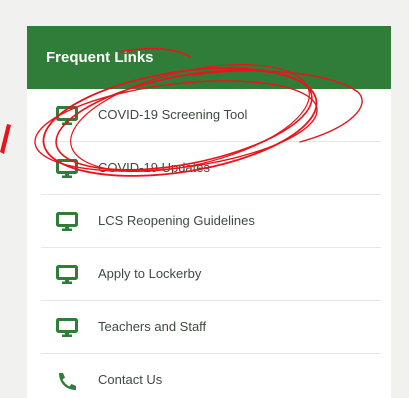 This screenshot has width=409, height=398. Describe the element at coordinates (67, 381) in the screenshot. I see `phone-icon` at that location.